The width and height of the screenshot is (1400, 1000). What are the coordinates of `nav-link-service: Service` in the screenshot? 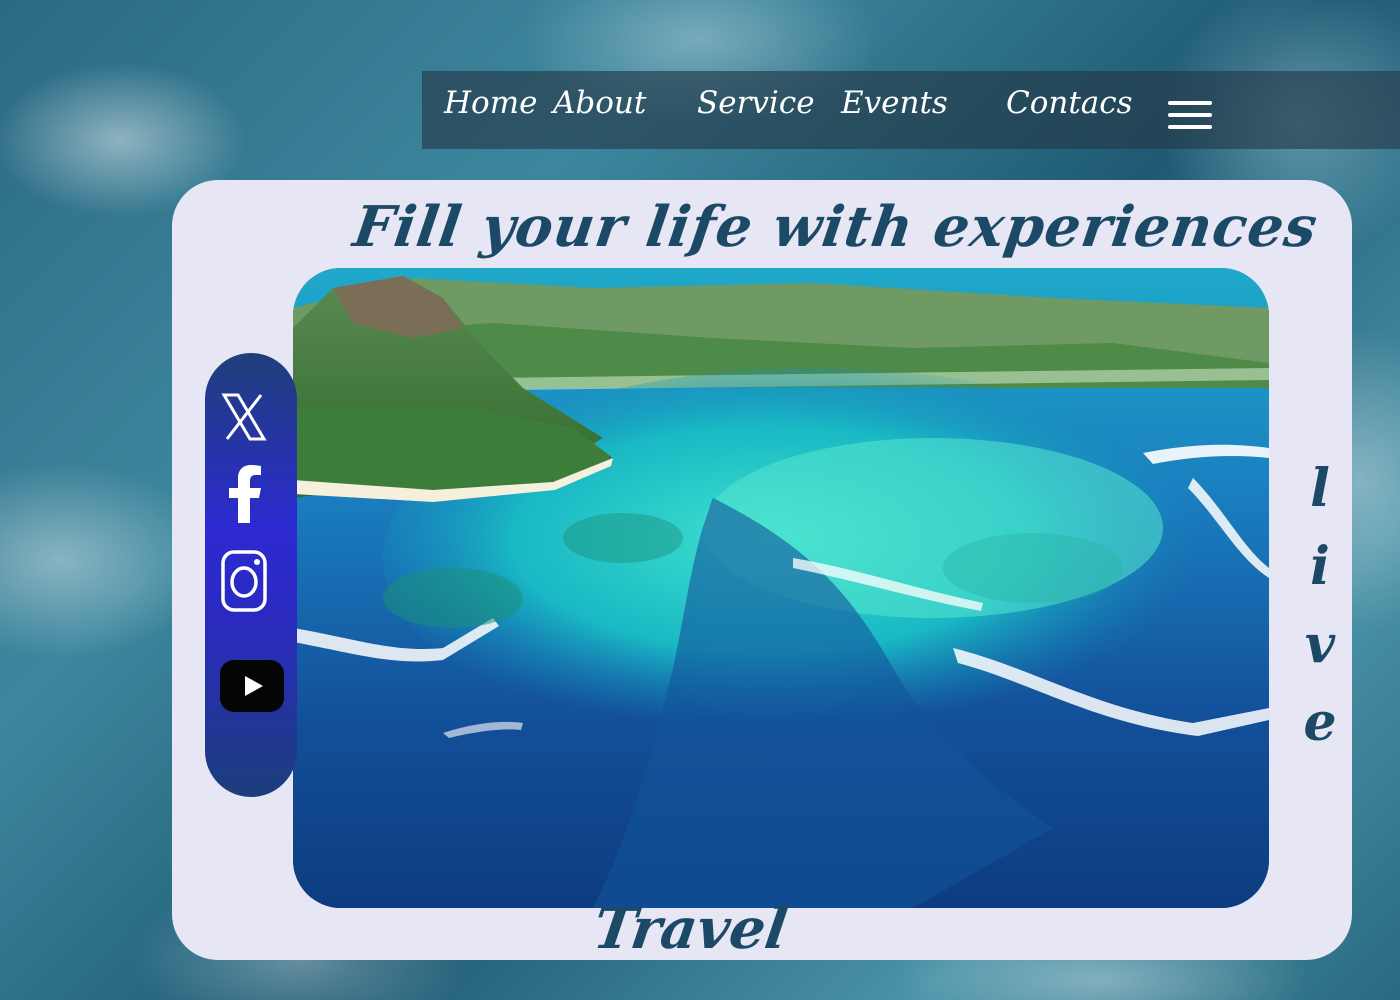 It's located at (756, 103).